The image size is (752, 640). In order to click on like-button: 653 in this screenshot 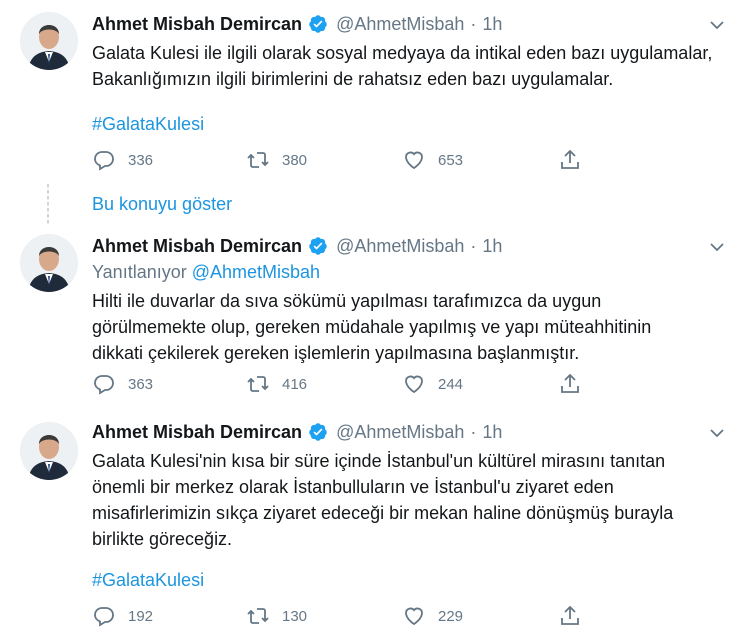, I will do `click(432, 160)`.